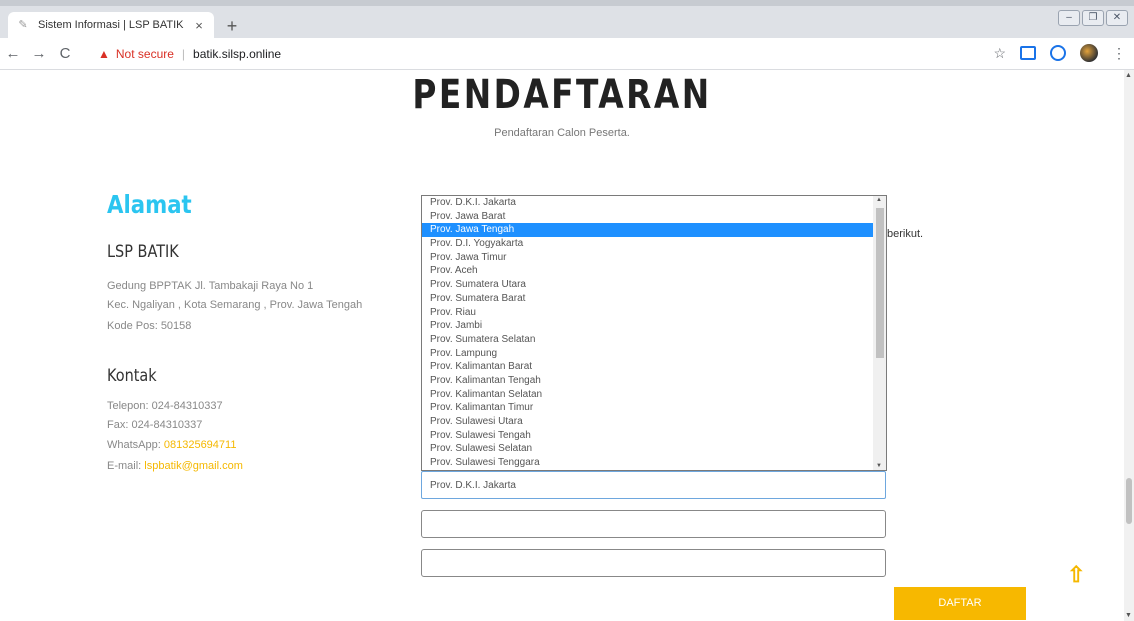 Image resolution: width=1134 pixels, height=621 pixels. What do you see at coordinates (1129, 345) in the screenshot?
I see `page-scrollbar: ▲ ▼` at bounding box center [1129, 345].